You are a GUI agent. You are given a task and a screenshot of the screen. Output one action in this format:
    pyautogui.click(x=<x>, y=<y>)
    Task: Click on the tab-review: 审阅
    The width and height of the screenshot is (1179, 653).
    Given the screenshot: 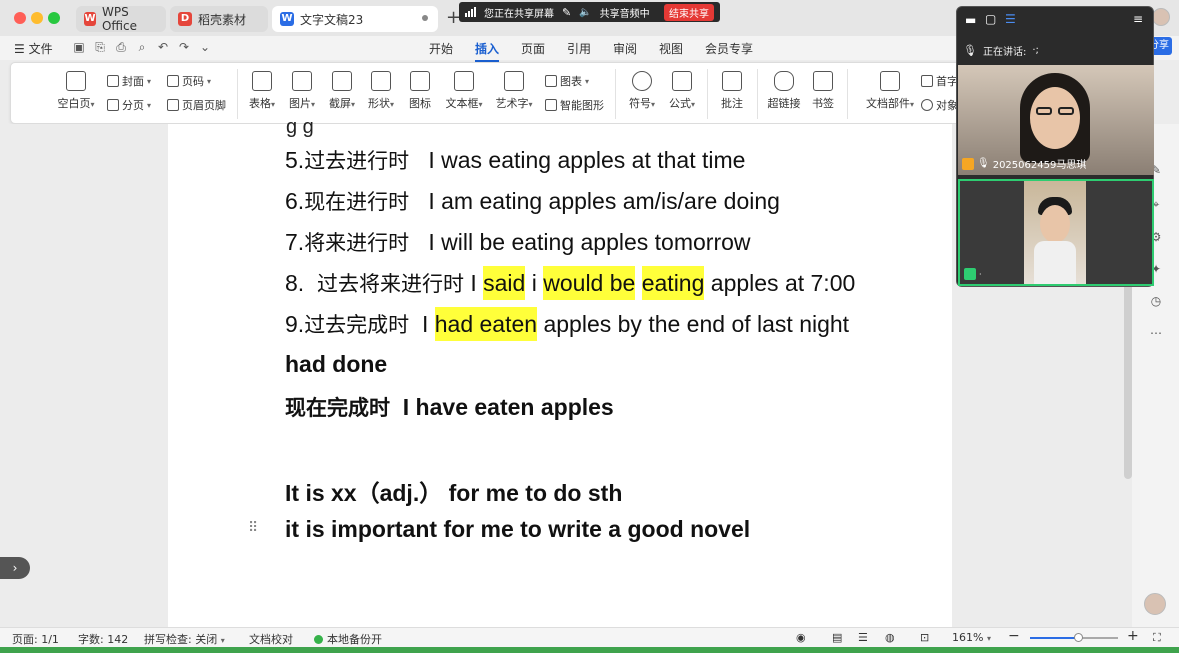 What is the action you would take?
    pyautogui.click(x=625, y=48)
    